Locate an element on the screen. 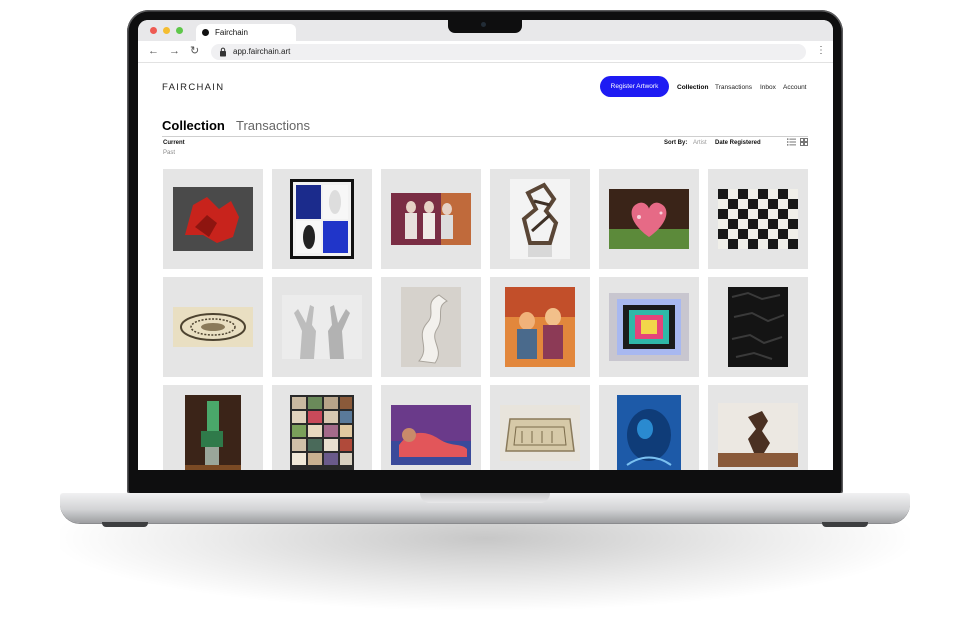 This screenshot has width=970, height=638. browser-tab: Fairchain is located at coordinates (246, 32).